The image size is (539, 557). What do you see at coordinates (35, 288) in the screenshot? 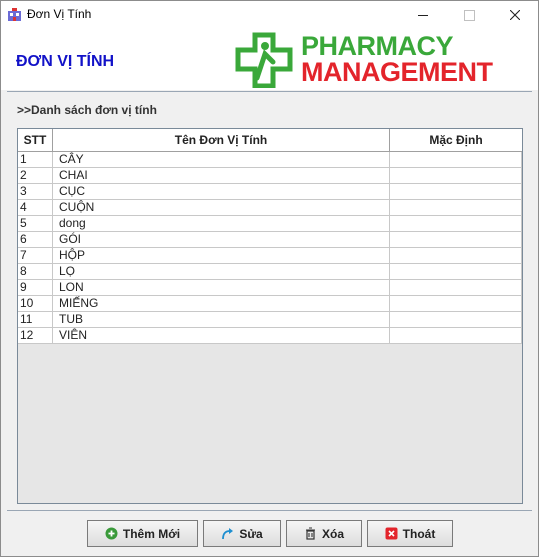
I see `cell-stt: 9` at bounding box center [35, 288].